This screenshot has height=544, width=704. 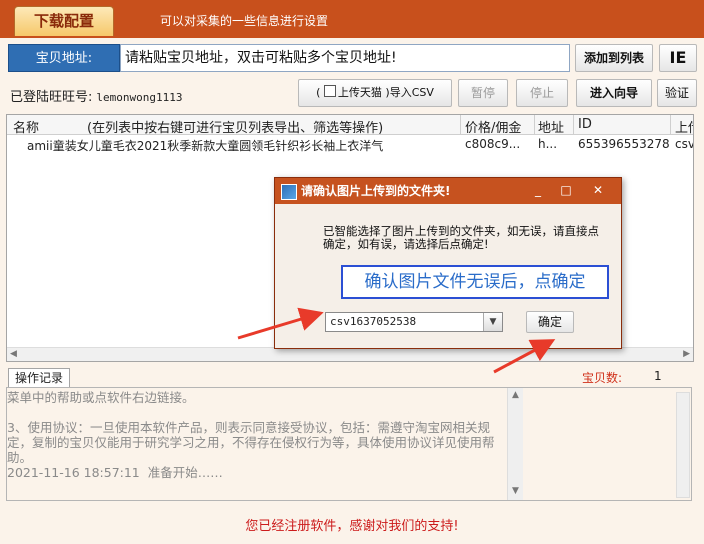 I want to click on annotation-arrows, so click(x=396, y=340).